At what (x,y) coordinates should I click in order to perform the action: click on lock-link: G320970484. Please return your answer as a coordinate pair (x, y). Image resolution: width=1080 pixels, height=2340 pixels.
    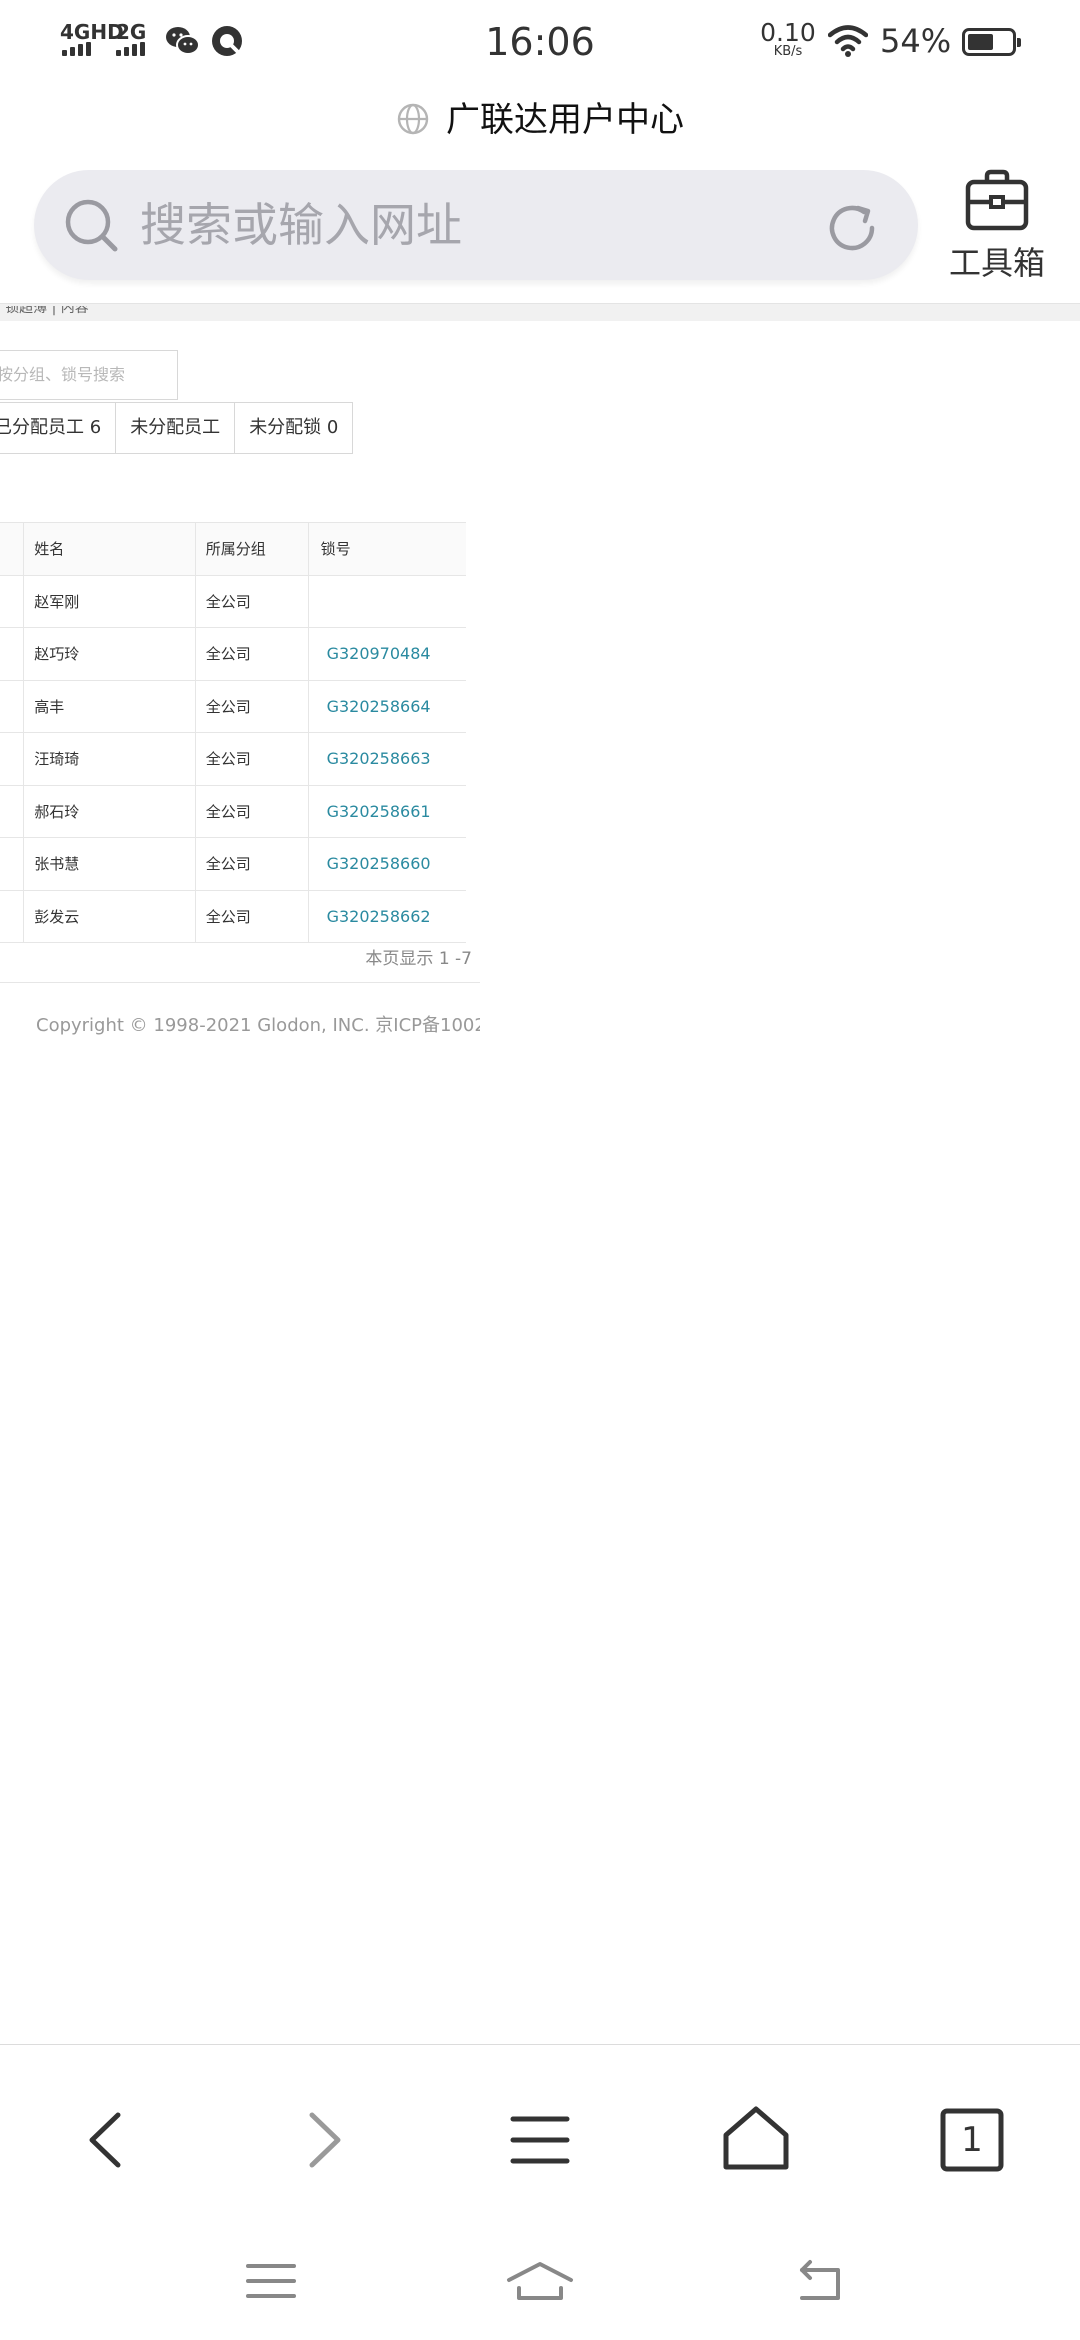
    Looking at the image, I should click on (376, 653).